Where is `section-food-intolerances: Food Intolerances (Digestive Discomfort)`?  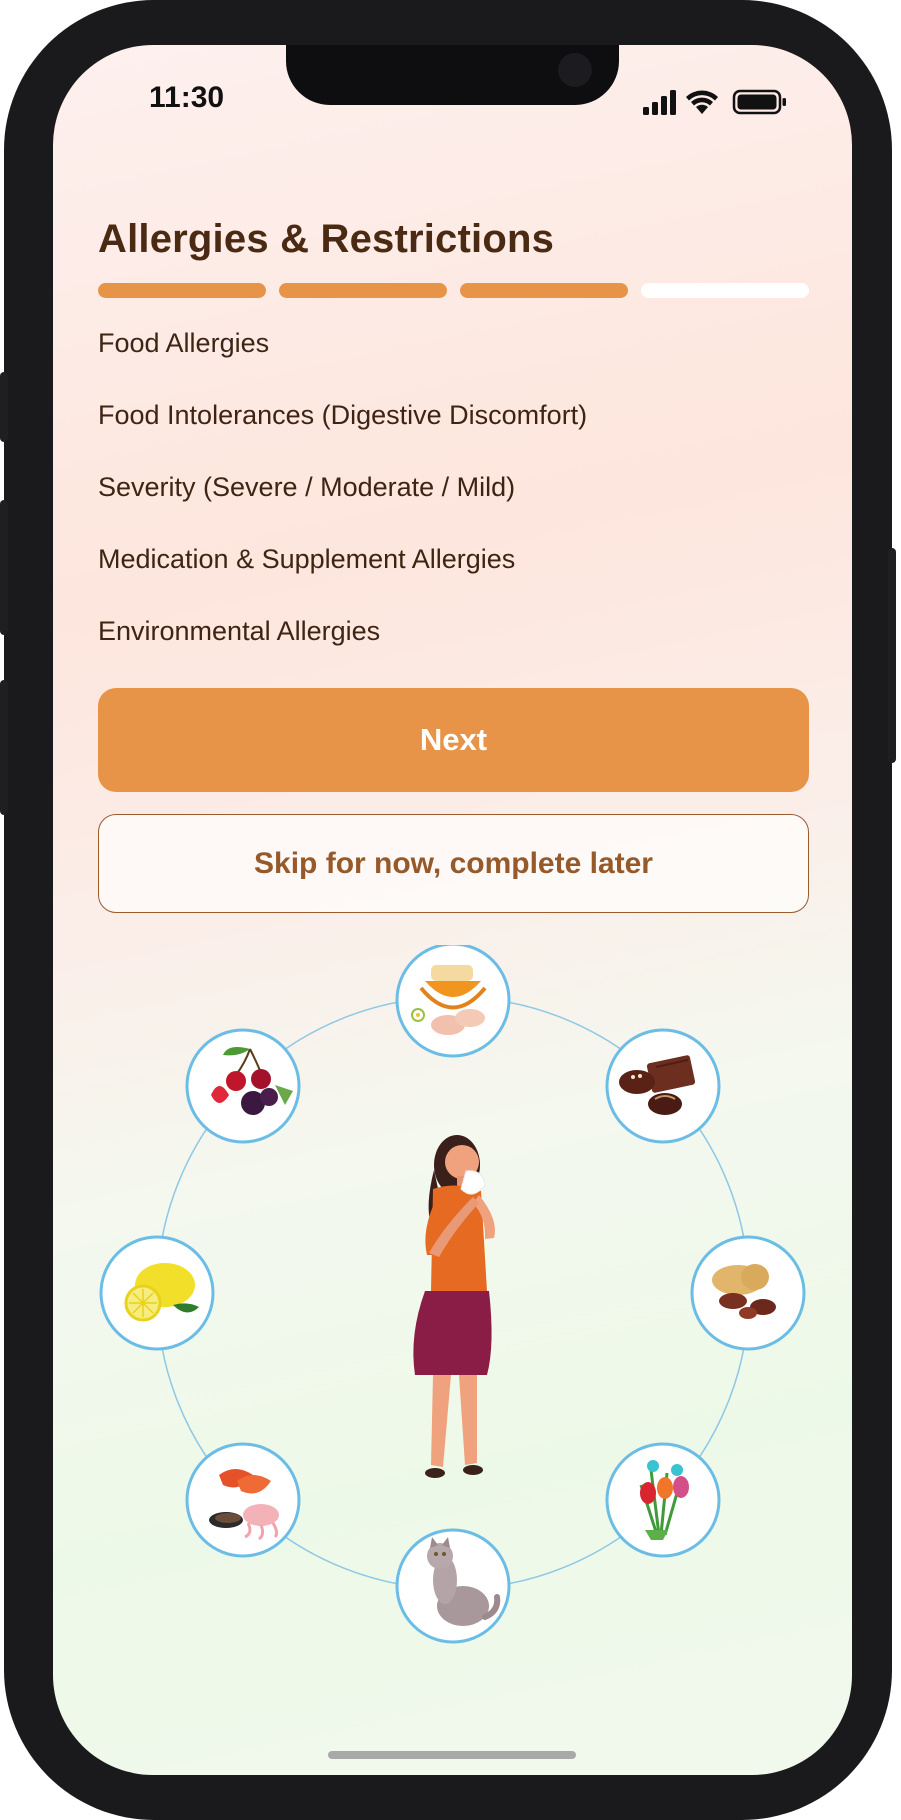
section-food-intolerances: Food Intolerances (Digestive Discomfort) is located at coordinates (342, 415).